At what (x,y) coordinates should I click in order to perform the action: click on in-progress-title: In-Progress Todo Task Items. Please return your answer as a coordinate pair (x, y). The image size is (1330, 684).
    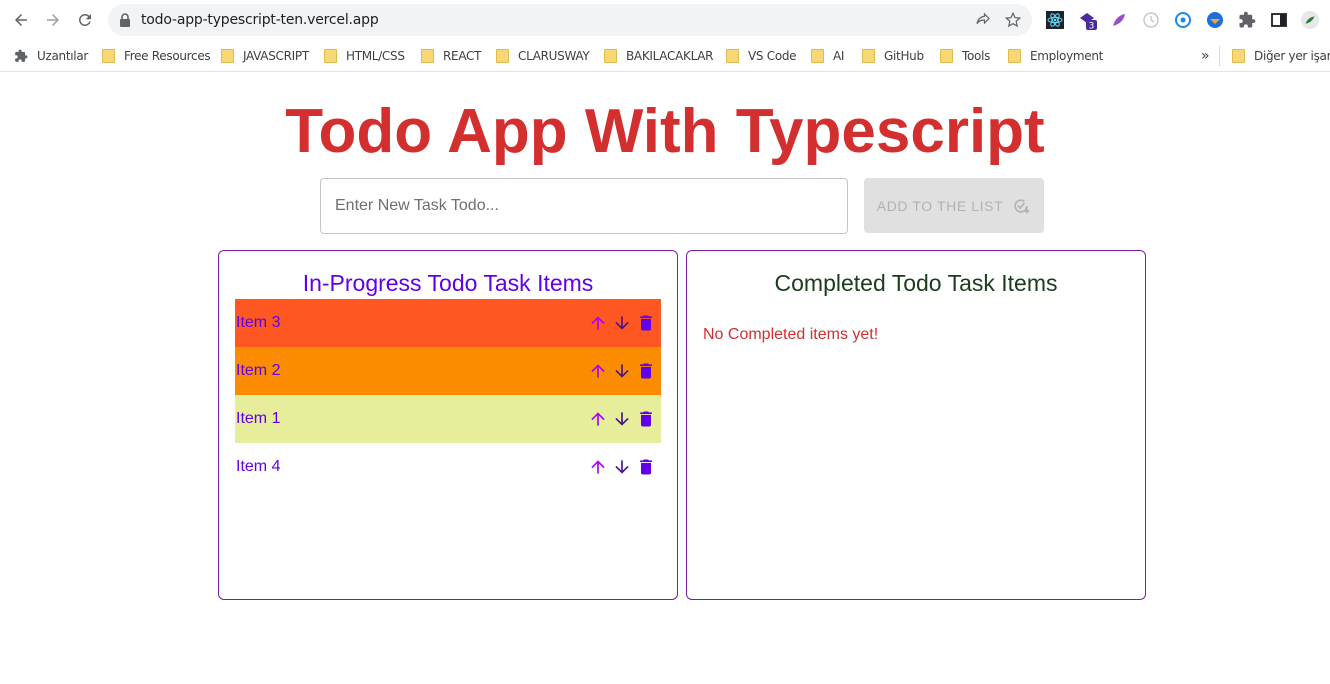
    Looking at the image, I should click on (448, 283).